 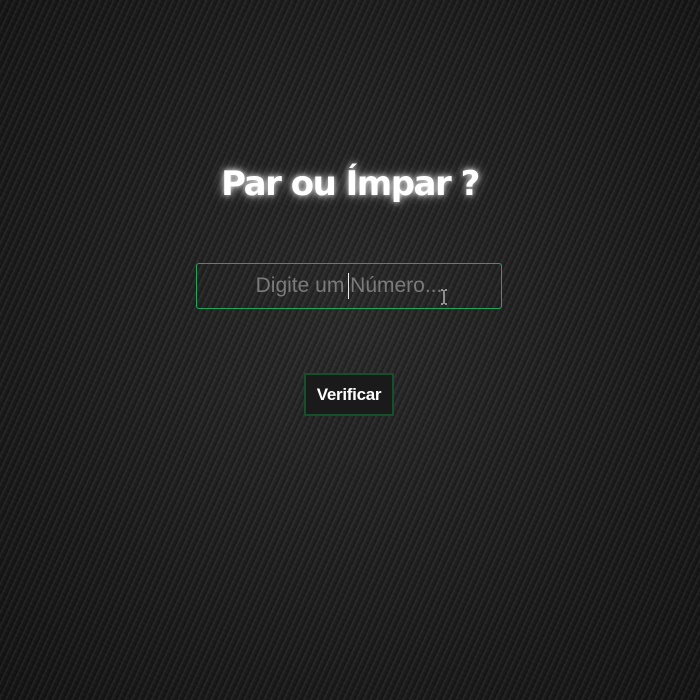 What do you see at coordinates (350, 184) in the screenshot?
I see `page-title: Par ou Ímpar ?` at bounding box center [350, 184].